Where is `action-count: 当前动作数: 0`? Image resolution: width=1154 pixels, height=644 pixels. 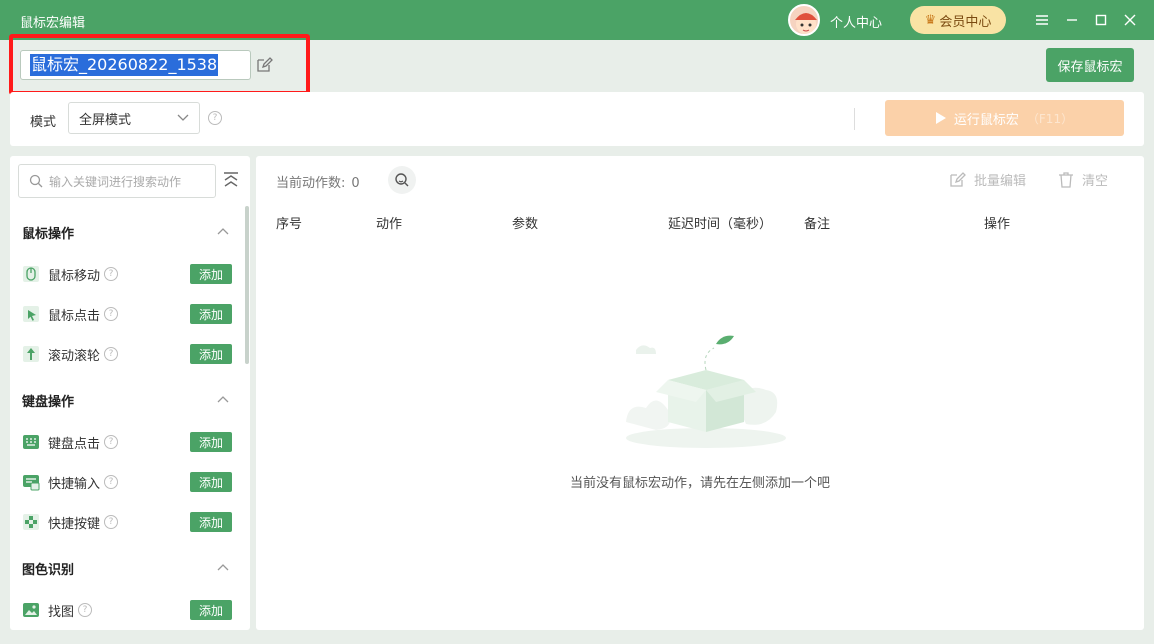
action-count: 当前动作数: 0 is located at coordinates (318, 181).